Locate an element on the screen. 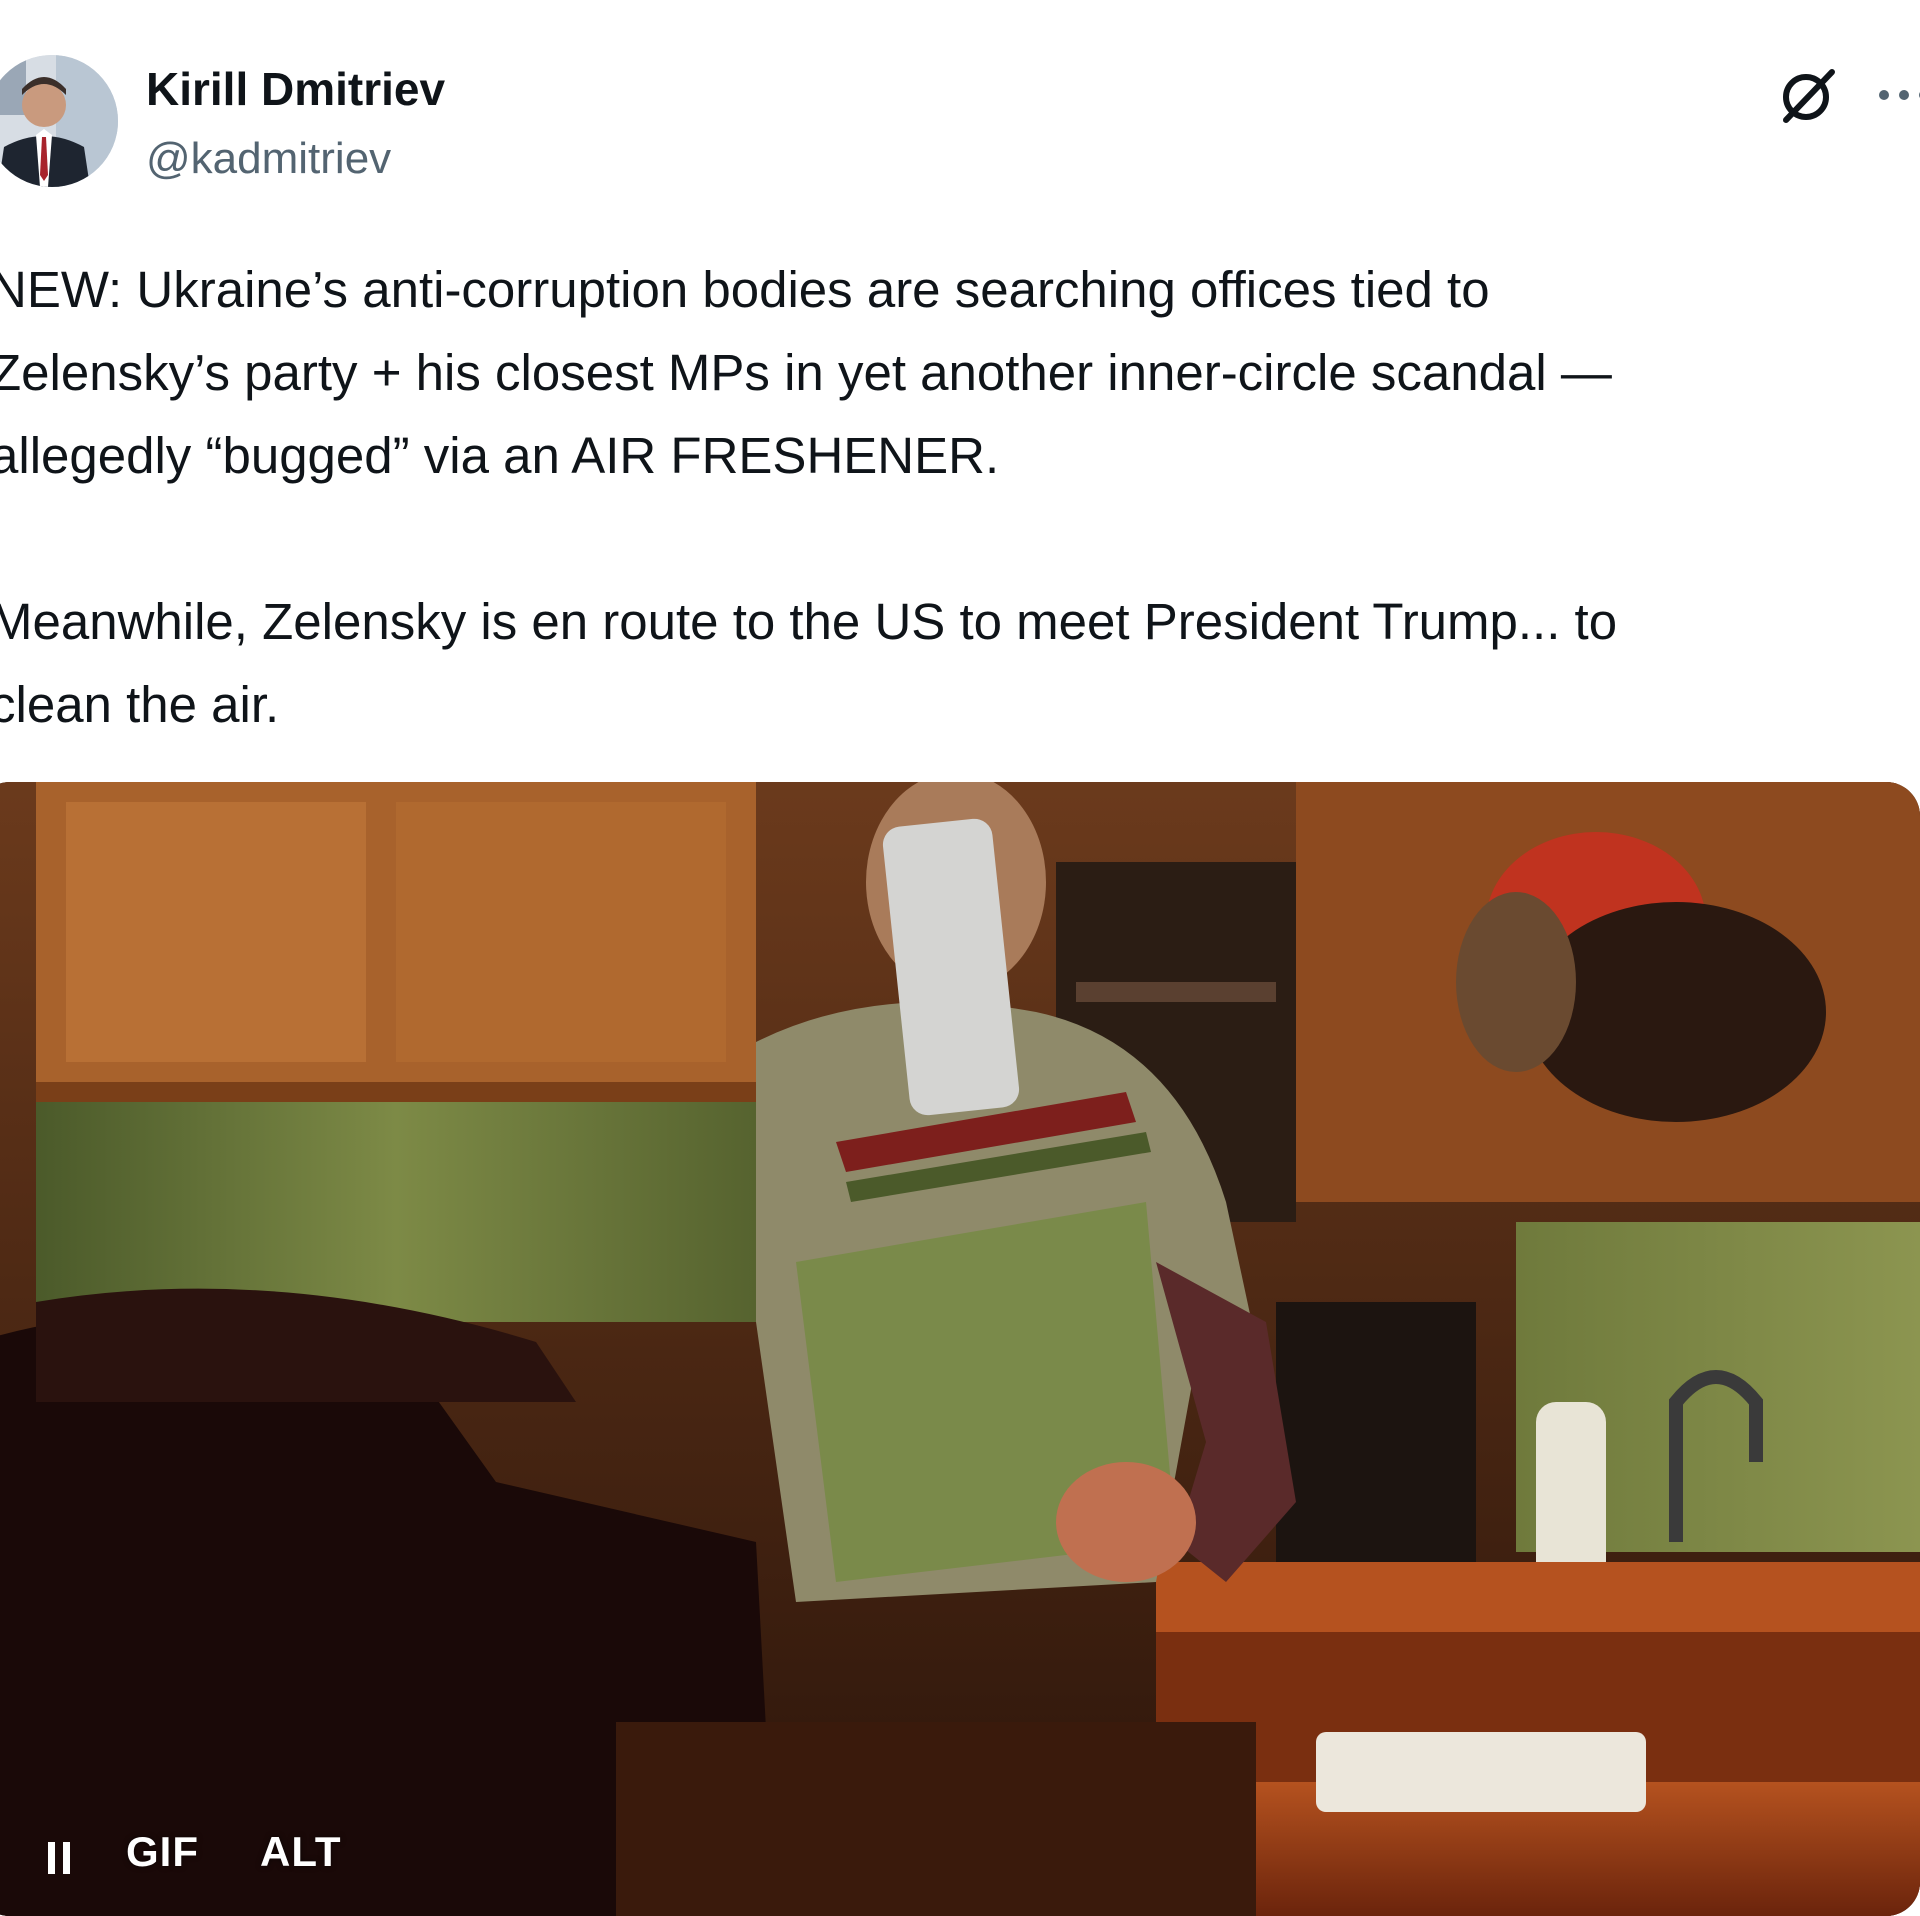 This screenshot has height=1916, width=1920. author-handle: @kadmitriev is located at coordinates (268, 159).